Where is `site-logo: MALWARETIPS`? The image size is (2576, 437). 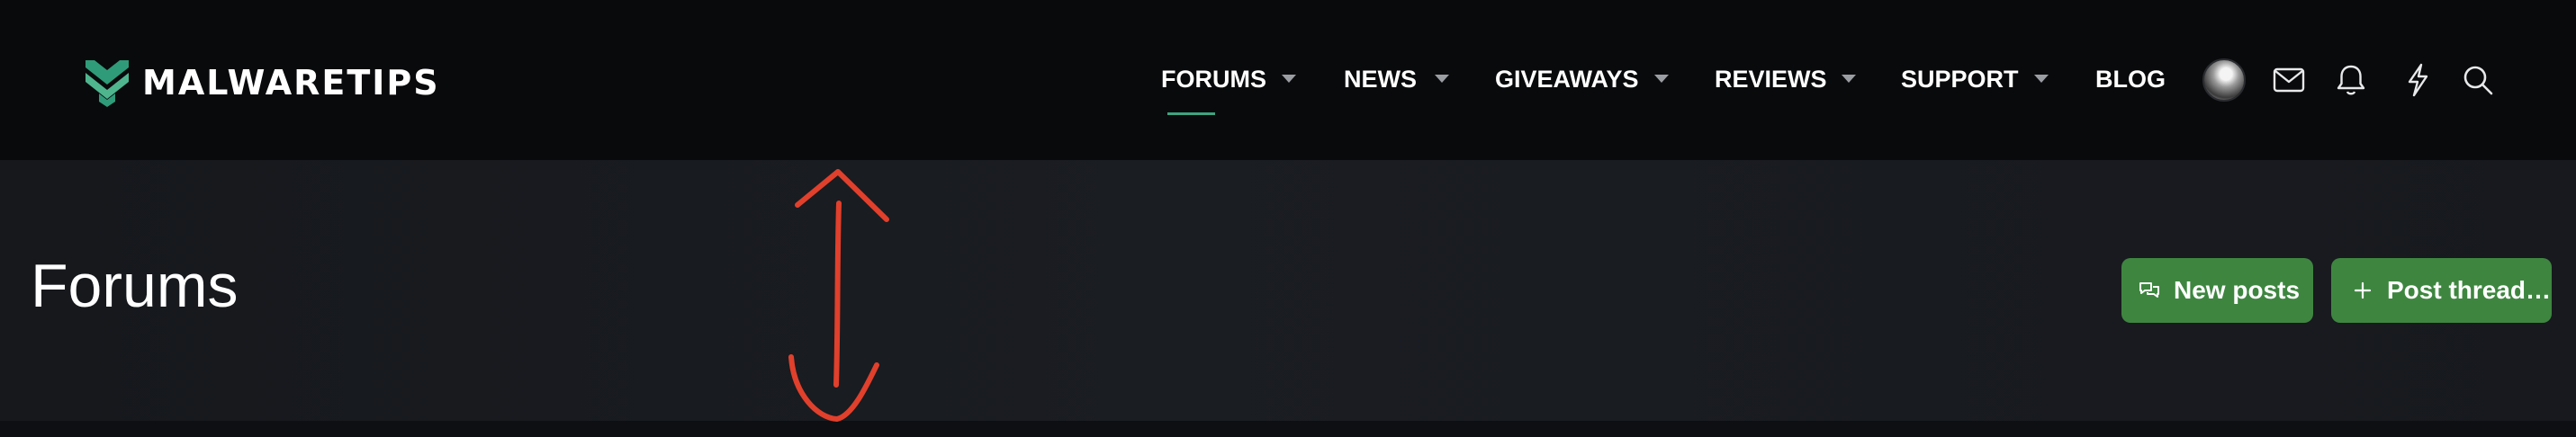
site-logo: MALWARETIPS is located at coordinates (261, 83).